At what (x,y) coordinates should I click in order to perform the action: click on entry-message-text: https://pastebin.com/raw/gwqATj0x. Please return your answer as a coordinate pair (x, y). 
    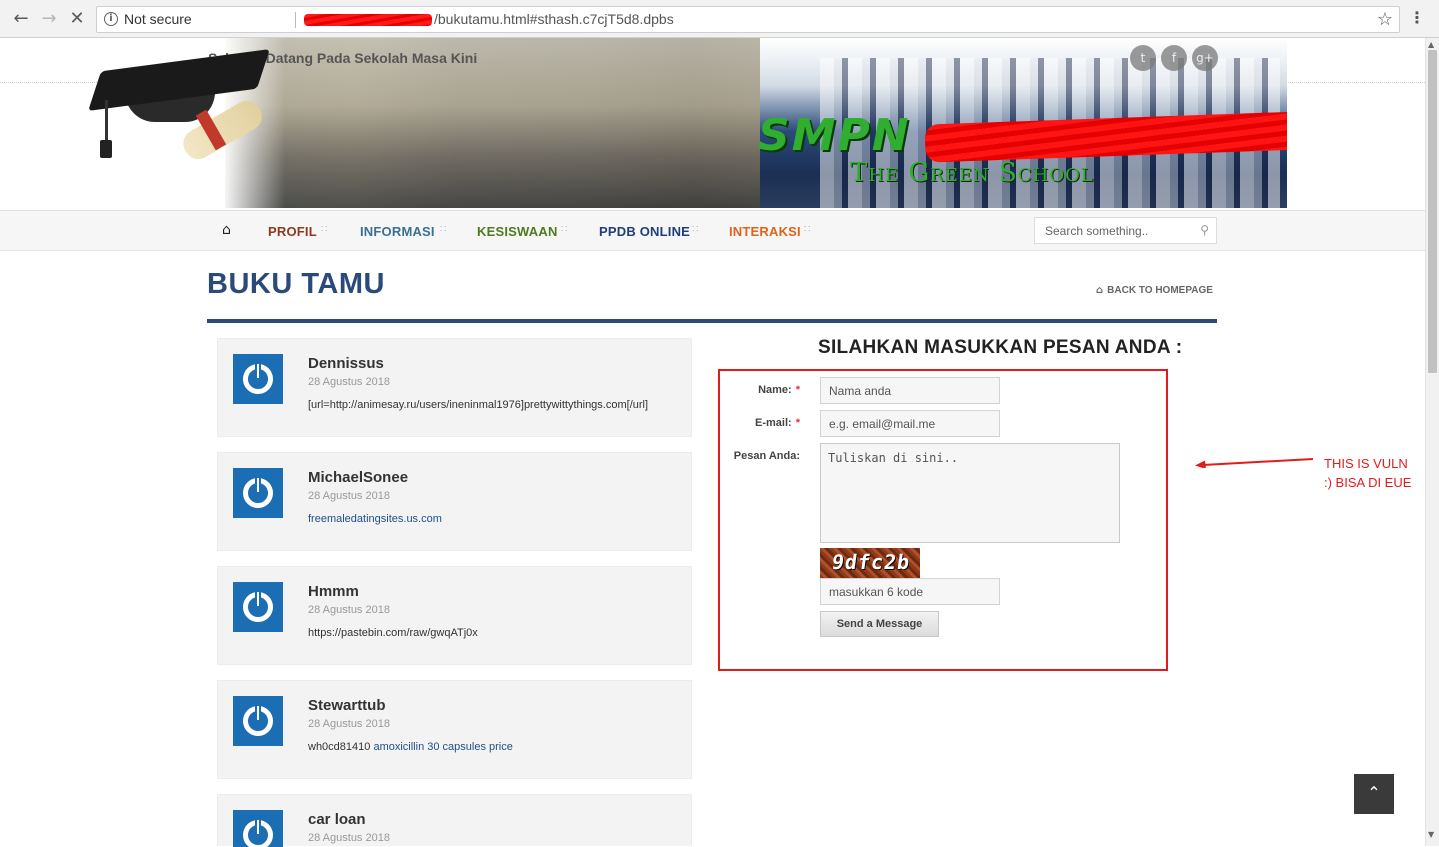
    Looking at the image, I should click on (393, 633).